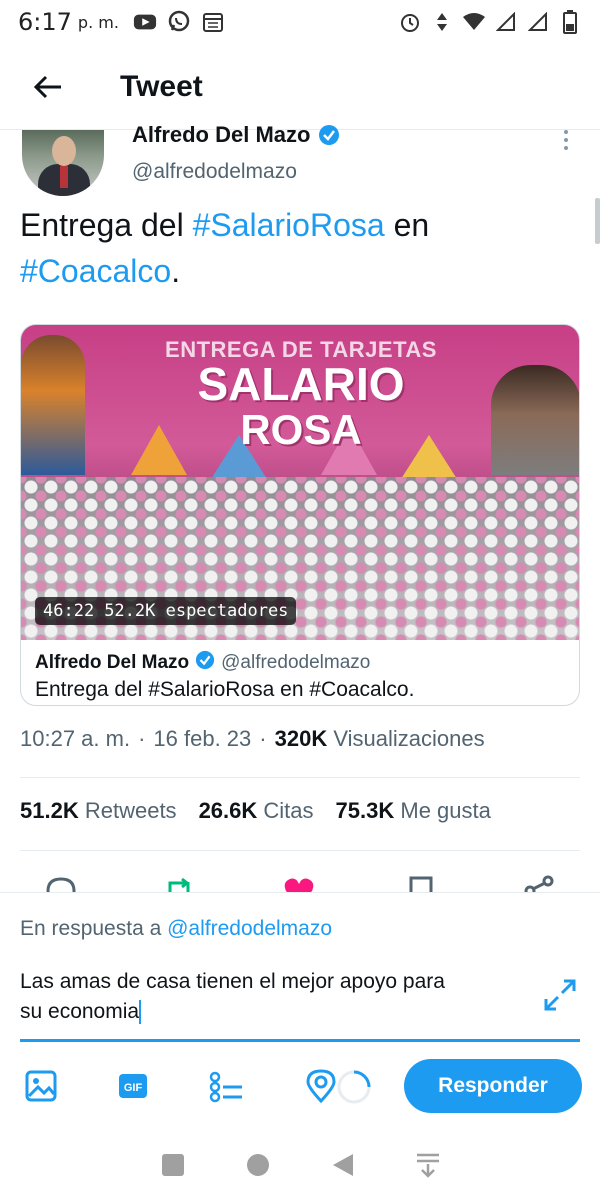 The width and height of the screenshot is (600, 1200). Describe the element at coordinates (445, 810) in the screenshot. I see `likes-label: Me gusta` at that location.